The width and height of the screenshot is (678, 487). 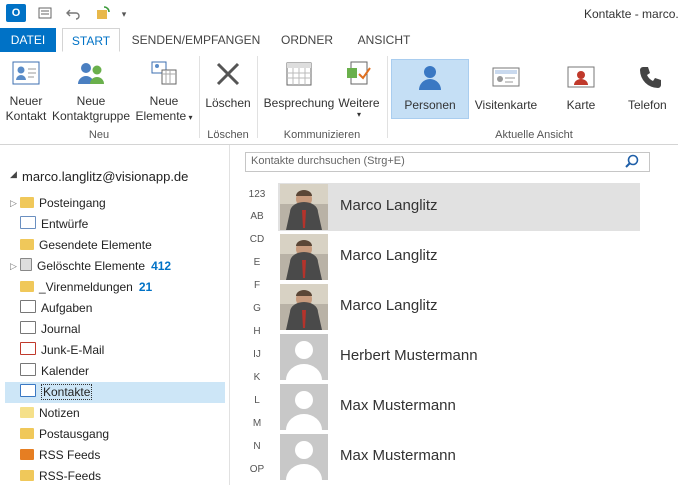 What do you see at coordinates (67, 308) in the screenshot?
I see `folder-label: Aufgaben` at bounding box center [67, 308].